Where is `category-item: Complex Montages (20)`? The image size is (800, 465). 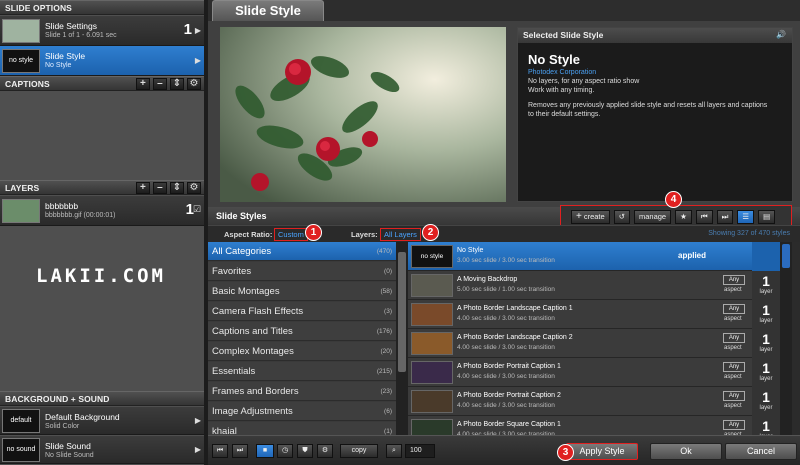
category-item: Complex Montages (20) is located at coordinates (302, 351).